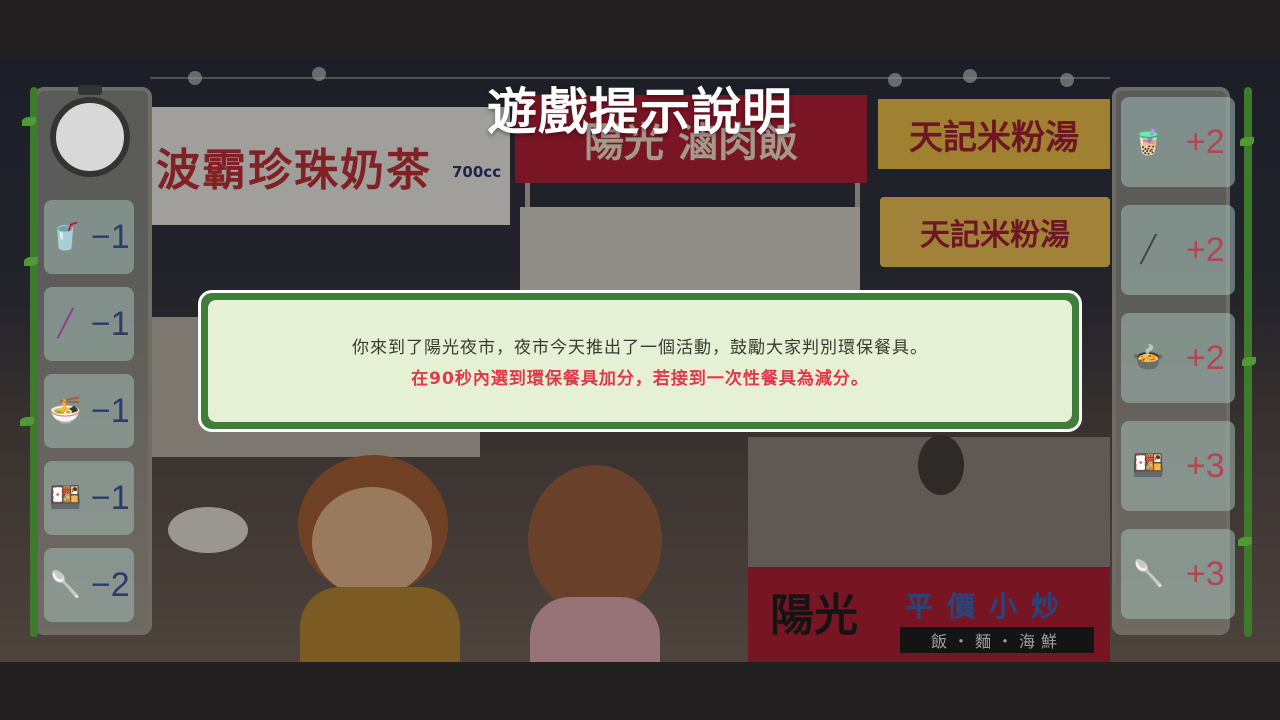 The image size is (1280, 720). I want to click on letterbox-bottom, so click(640, 691).